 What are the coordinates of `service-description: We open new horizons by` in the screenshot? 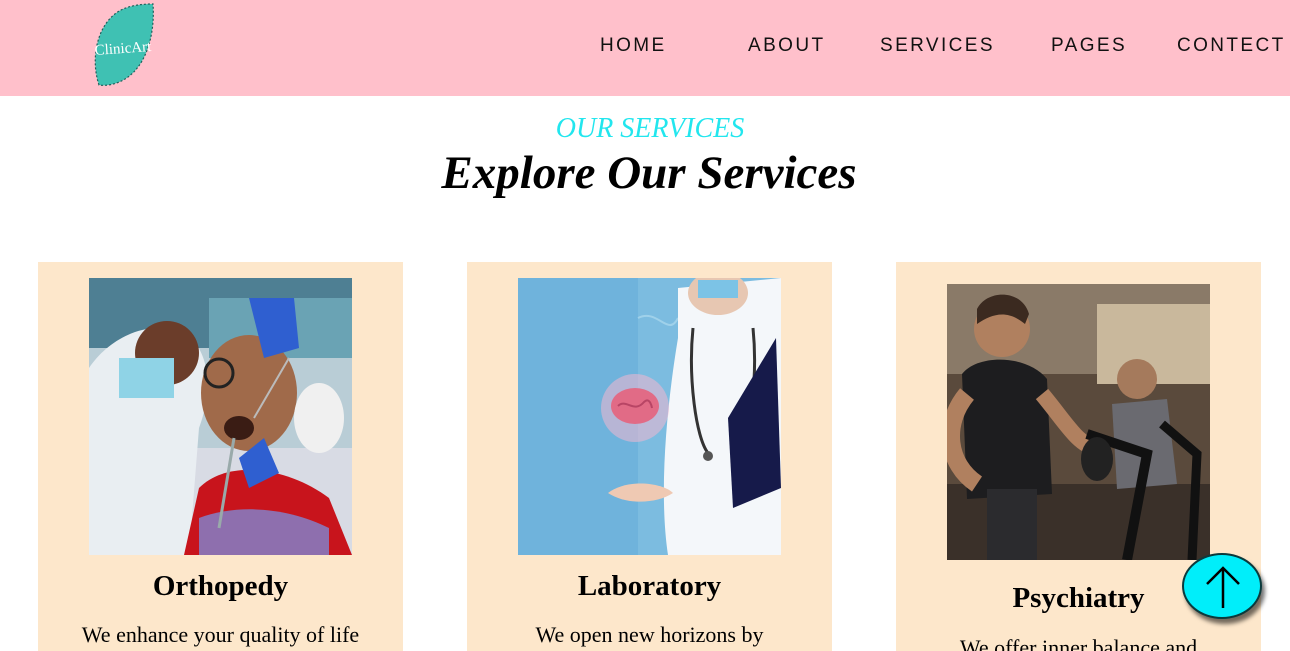 It's located at (649, 634).